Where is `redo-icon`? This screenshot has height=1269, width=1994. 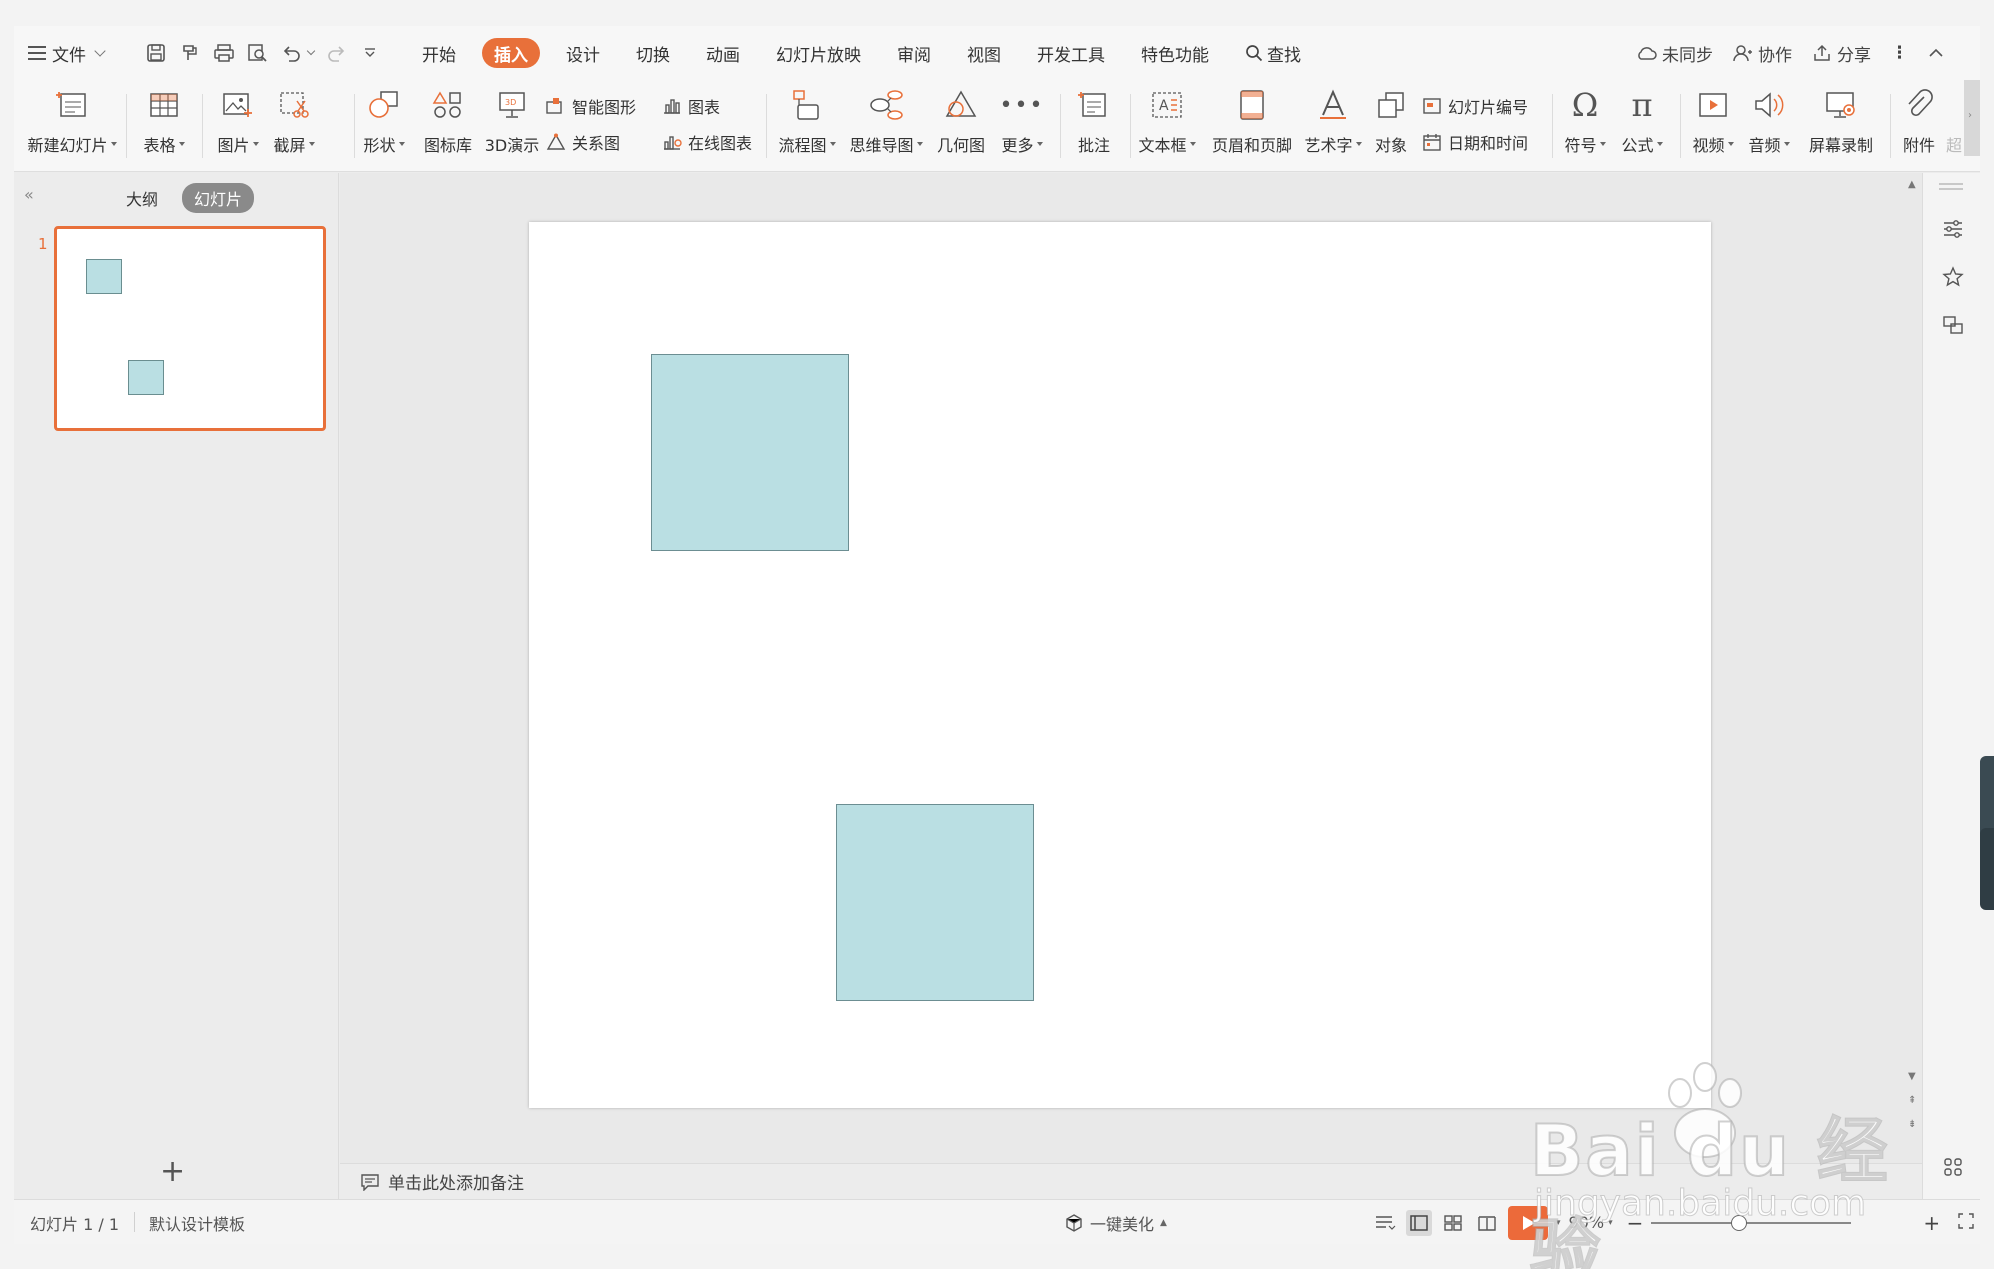 redo-icon is located at coordinates (336, 53).